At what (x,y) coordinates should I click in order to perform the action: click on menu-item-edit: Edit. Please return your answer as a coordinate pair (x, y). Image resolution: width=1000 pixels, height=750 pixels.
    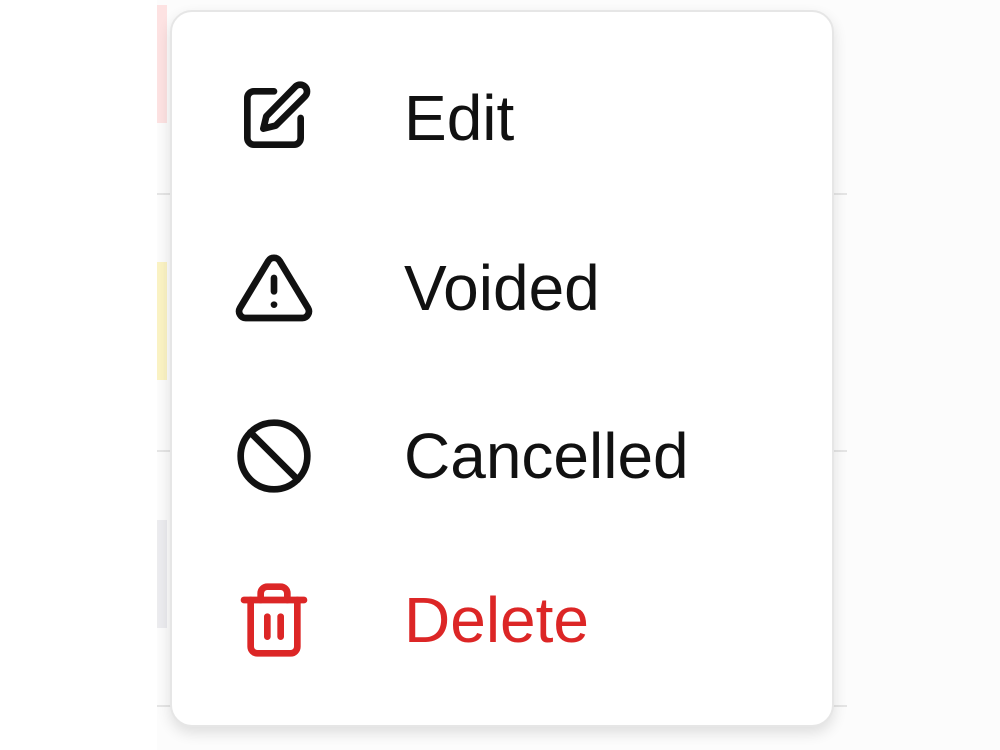
    Looking at the image, I should click on (502, 118).